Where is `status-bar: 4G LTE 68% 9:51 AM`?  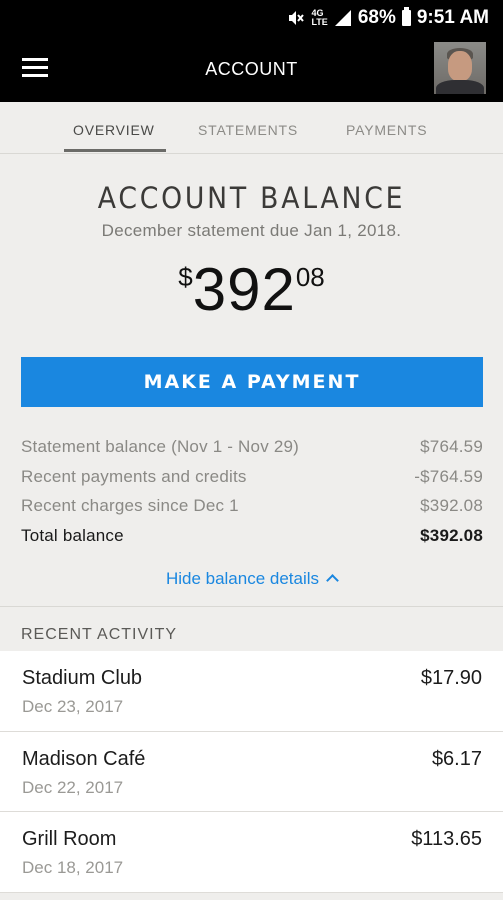 status-bar: 4G LTE 68% 9:51 AM is located at coordinates (251, 18).